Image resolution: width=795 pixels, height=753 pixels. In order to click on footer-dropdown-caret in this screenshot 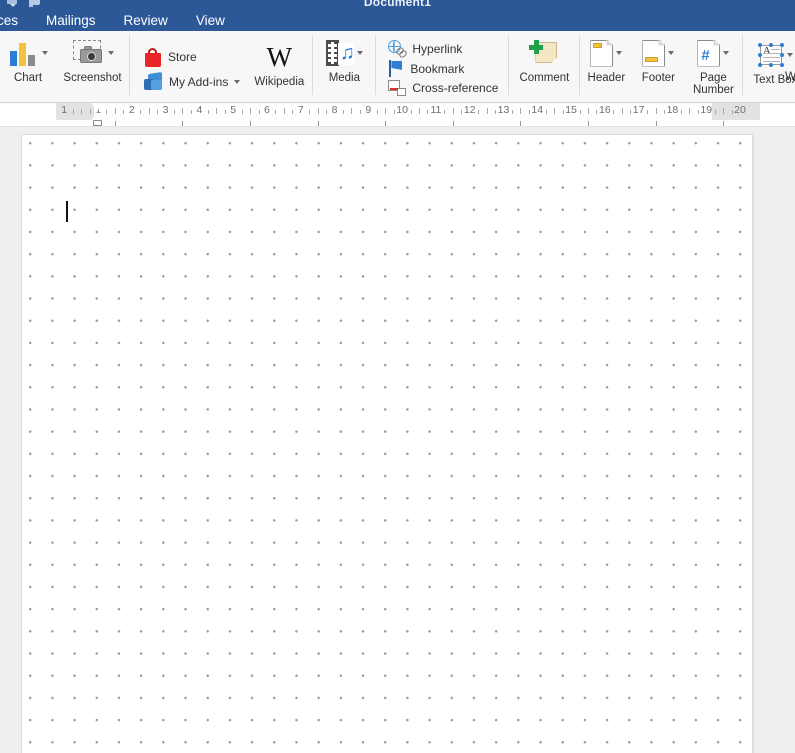, I will do `click(671, 53)`.